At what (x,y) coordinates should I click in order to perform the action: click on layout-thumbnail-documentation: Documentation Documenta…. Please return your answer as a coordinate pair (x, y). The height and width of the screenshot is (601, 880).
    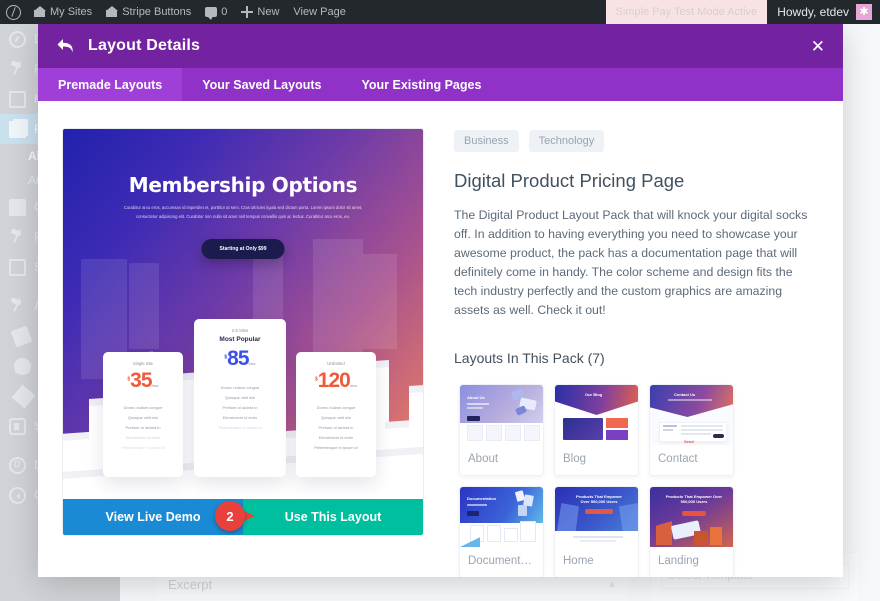
    Looking at the image, I should click on (501, 531).